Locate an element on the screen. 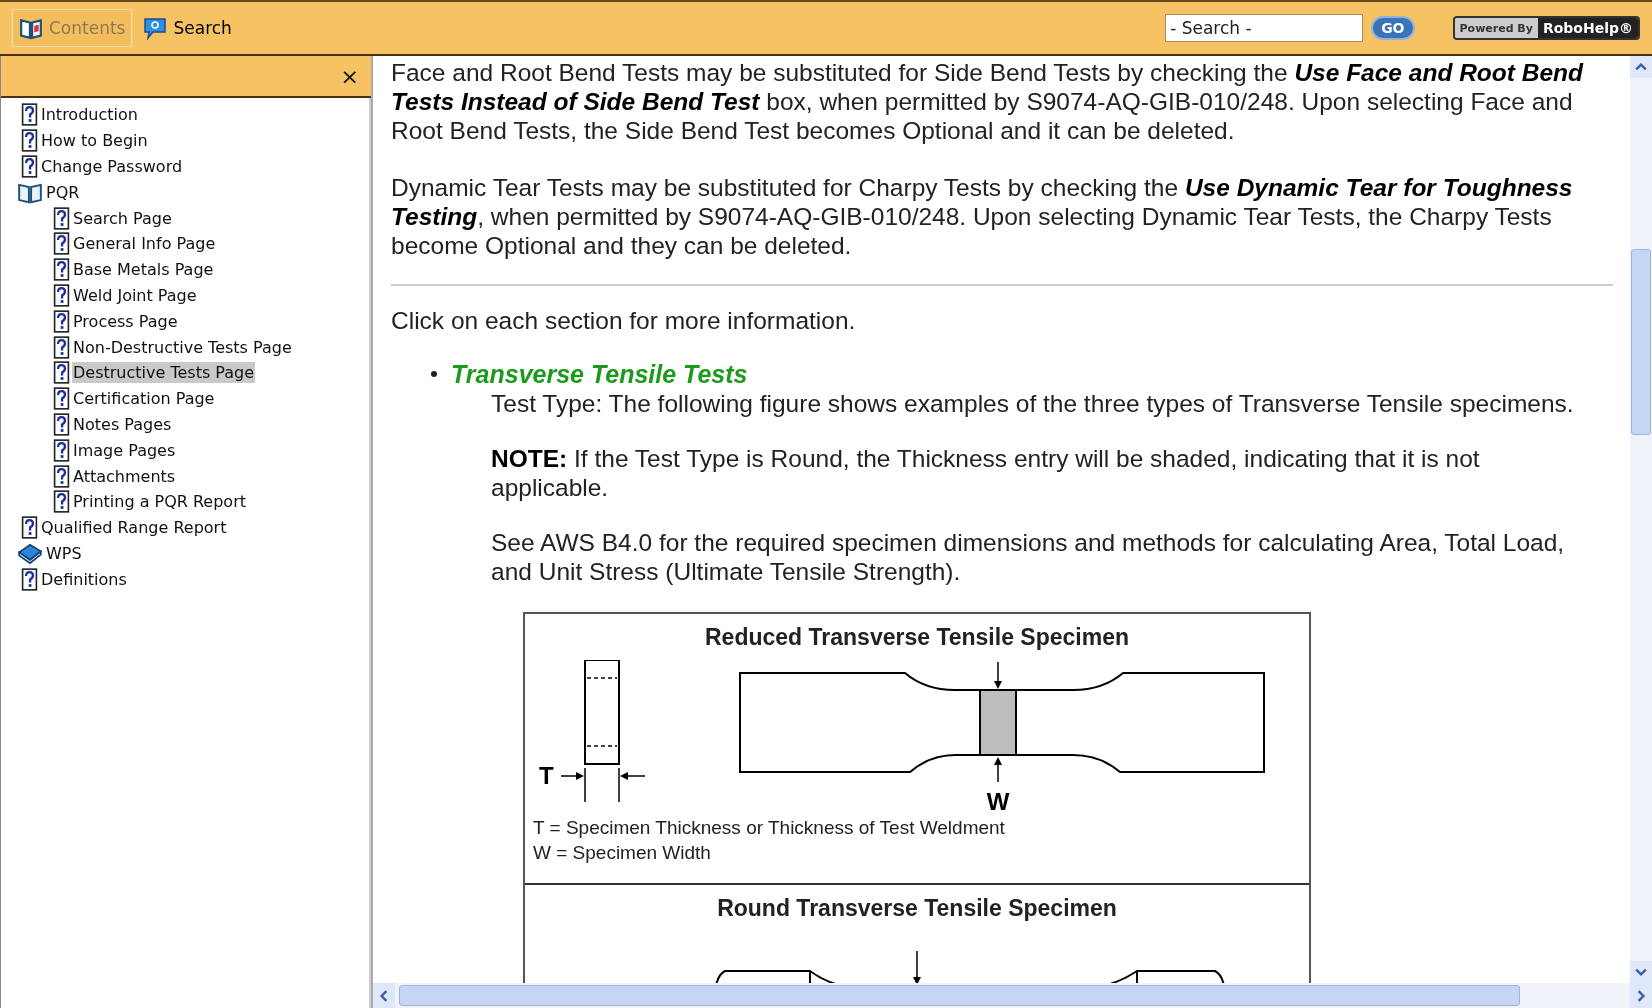  tree-item: WPS is located at coordinates (64, 553).